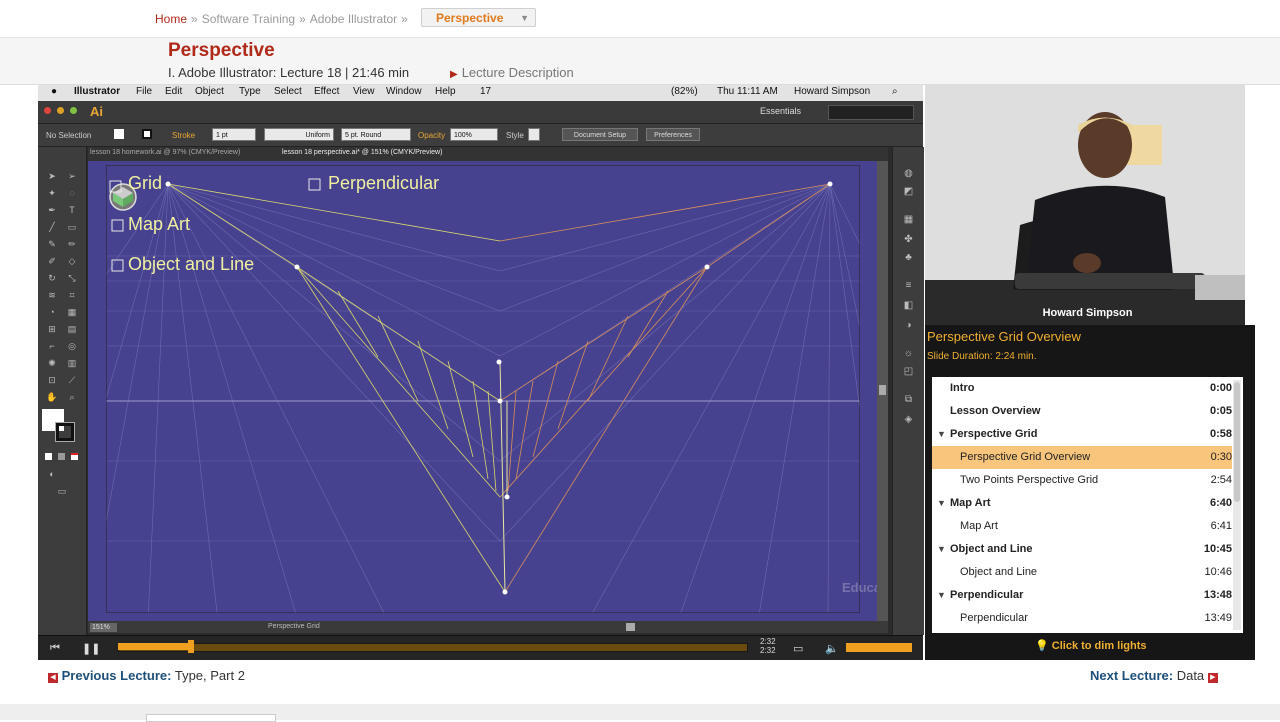  Describe the element at coordinates (211, 718) in the screenshot. I see `footer-tab` at that location.